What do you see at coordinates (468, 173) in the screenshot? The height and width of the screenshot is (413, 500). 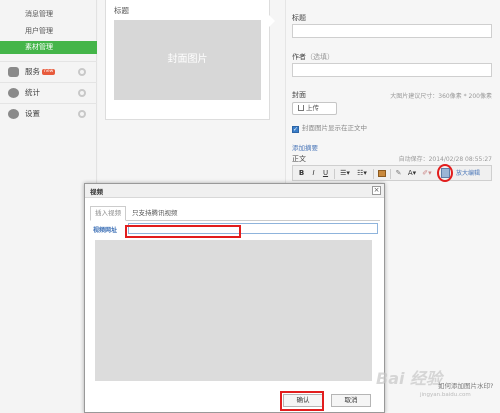 I see `zoom-edit-link: 放大编辑` at bounding box center [468, 173].